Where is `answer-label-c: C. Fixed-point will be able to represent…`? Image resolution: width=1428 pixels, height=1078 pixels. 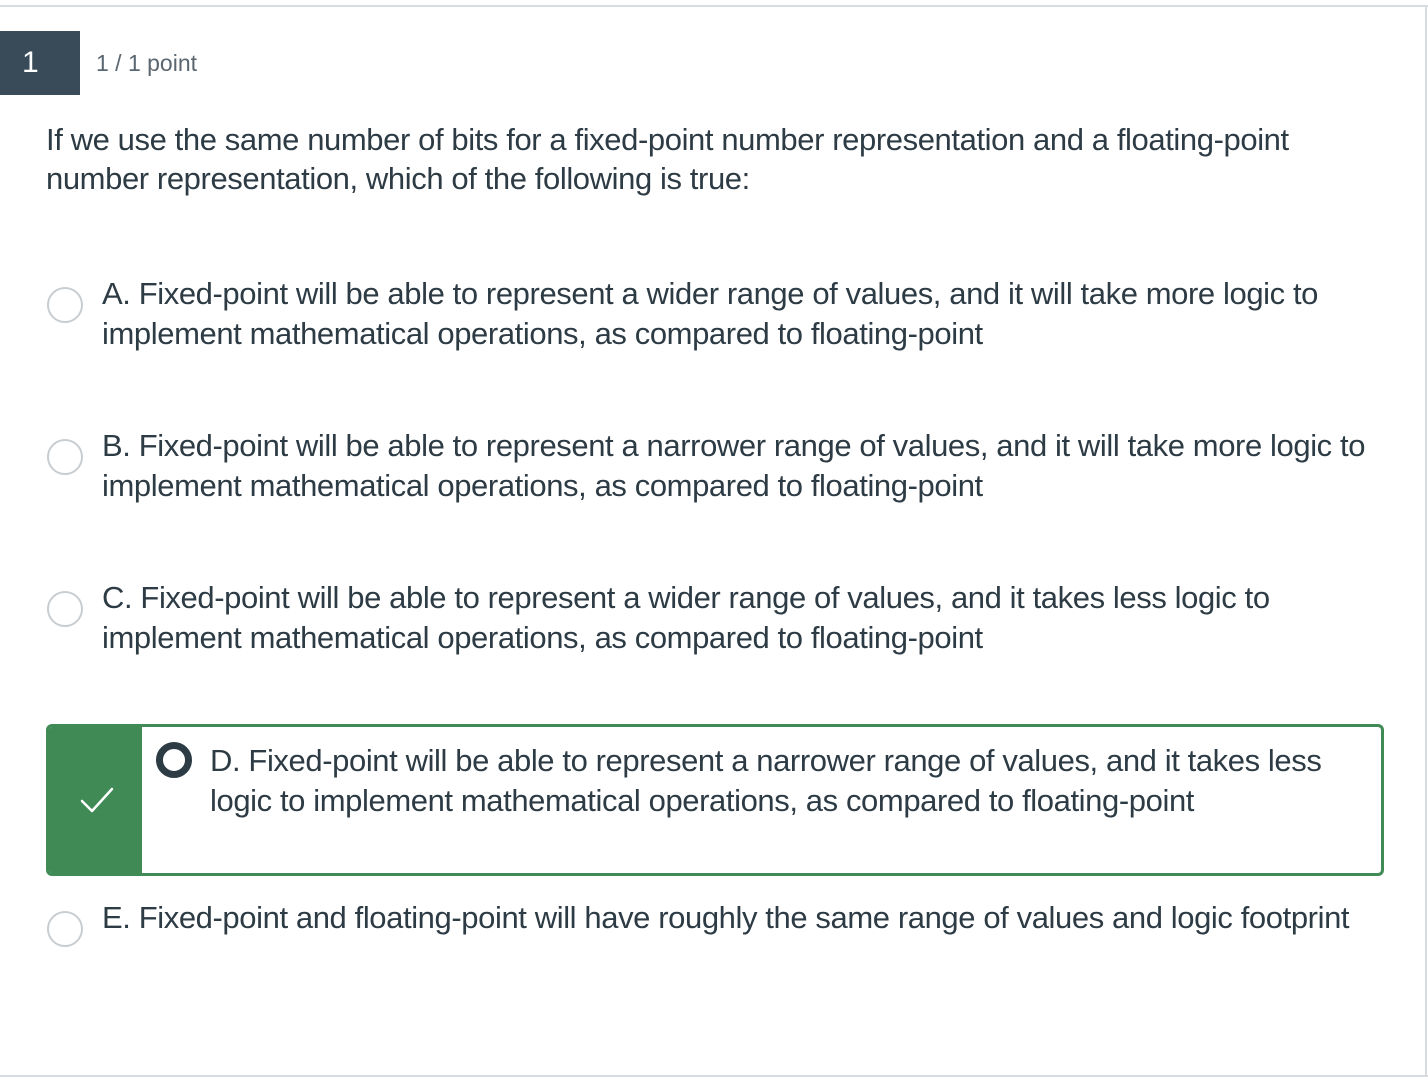 answer-label-c: C. Fixed-point will be able to represent… is located at coordinates (686, 617).